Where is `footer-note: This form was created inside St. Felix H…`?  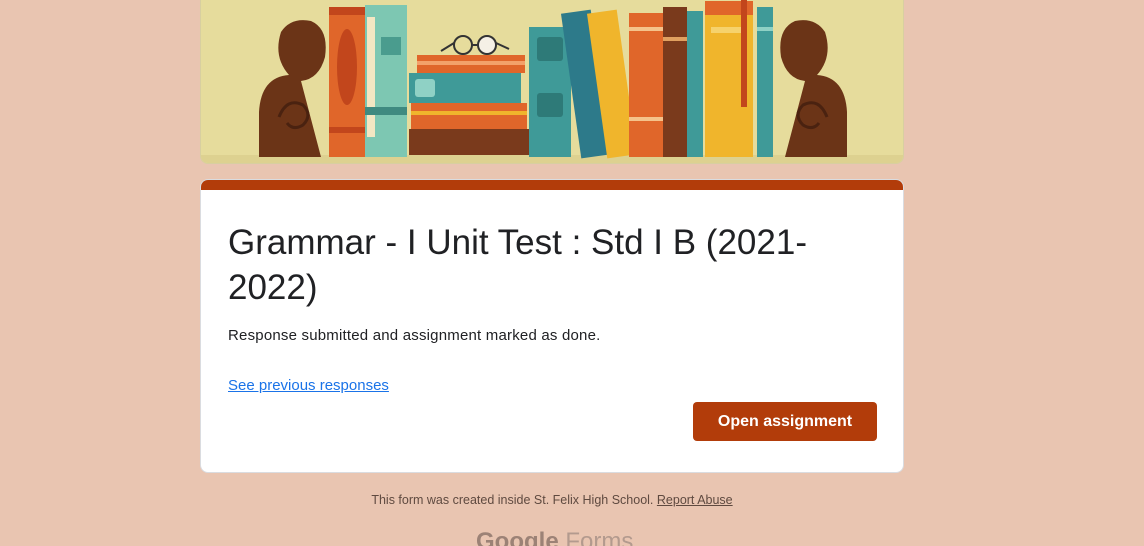
footer-note: This form was created inside St. Felix H… is located at coordinates (552, 500).